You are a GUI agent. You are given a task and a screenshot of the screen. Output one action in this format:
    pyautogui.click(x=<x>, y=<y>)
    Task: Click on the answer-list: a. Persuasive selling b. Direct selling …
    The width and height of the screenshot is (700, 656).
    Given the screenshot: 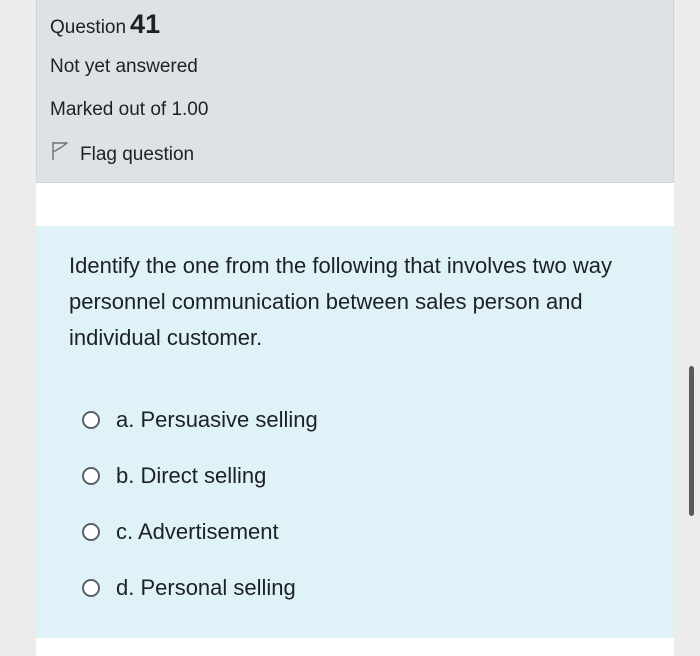 What is the action you would take?
    pyautogui.click(x=200, y=504)
    